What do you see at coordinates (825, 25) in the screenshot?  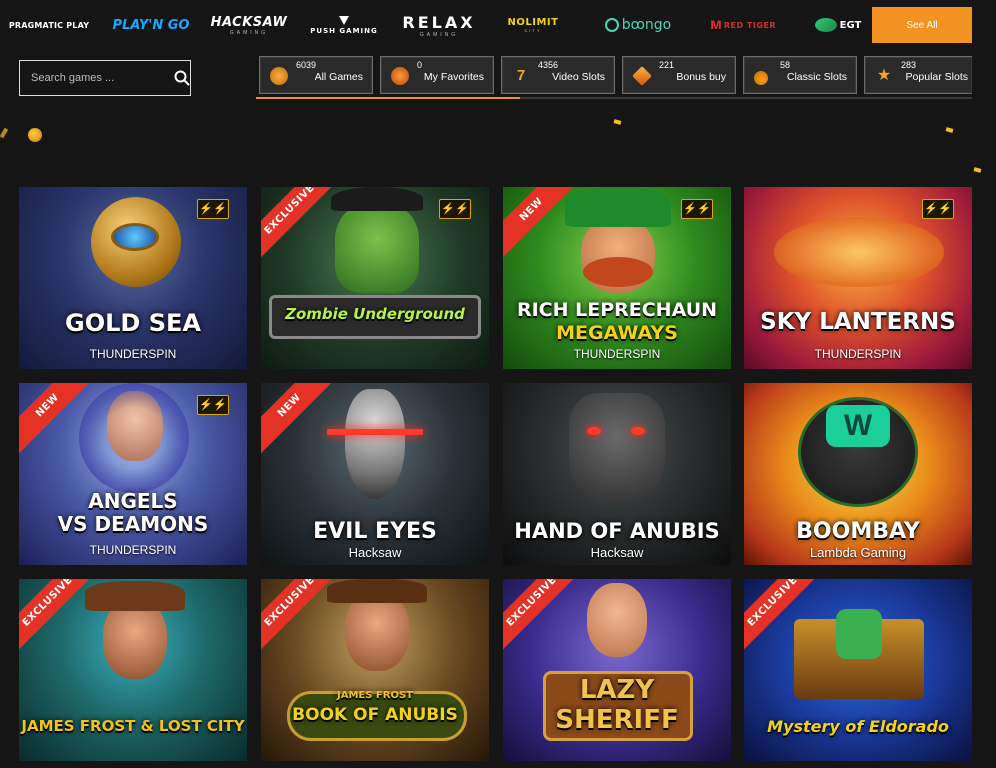 I see `egt-logo-icon` at bounding box center [825, 25].